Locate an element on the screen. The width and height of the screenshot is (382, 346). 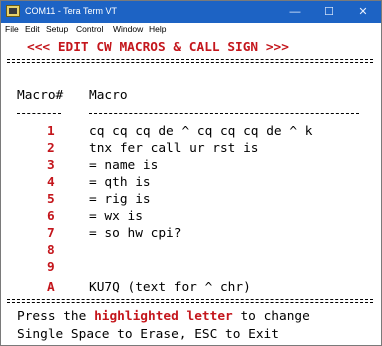
menu-setup: Setup is located at coordinates (57, 29).